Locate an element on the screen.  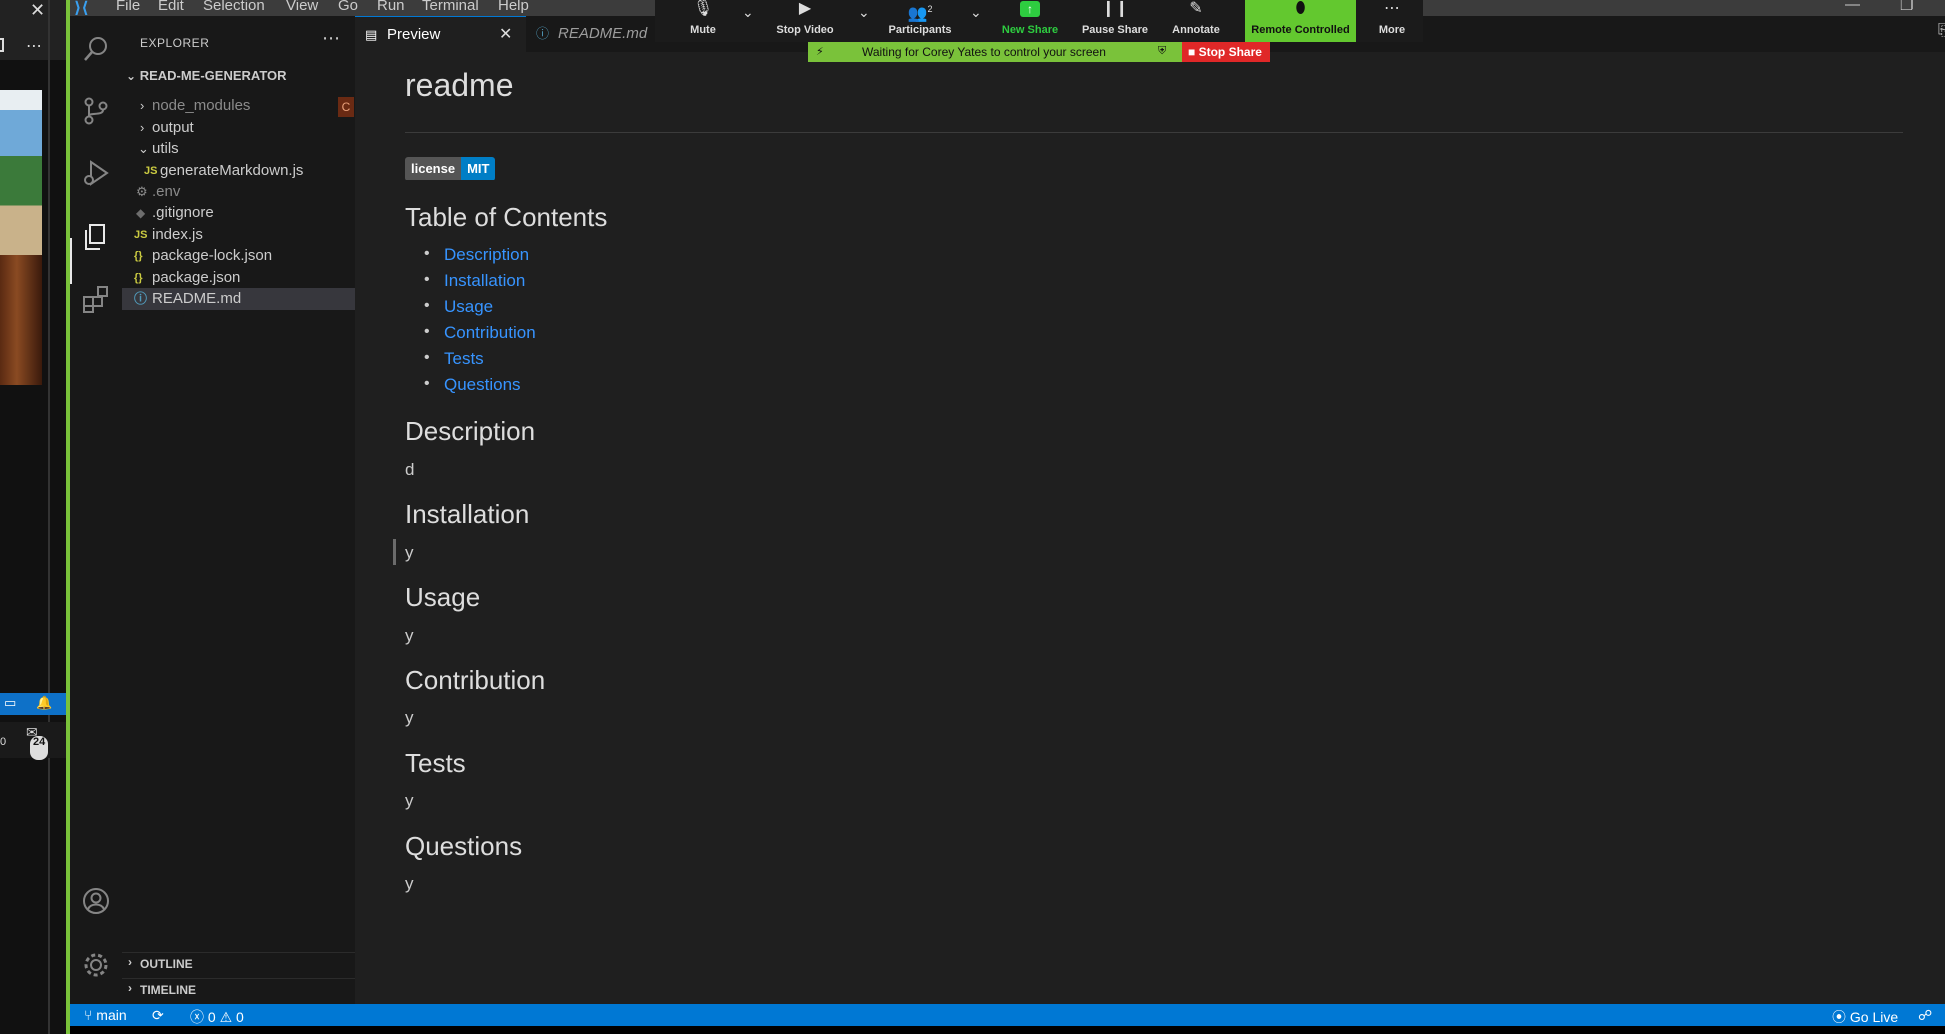
branch-indicator: ⑂ main is located at coordinates (105, 1015).